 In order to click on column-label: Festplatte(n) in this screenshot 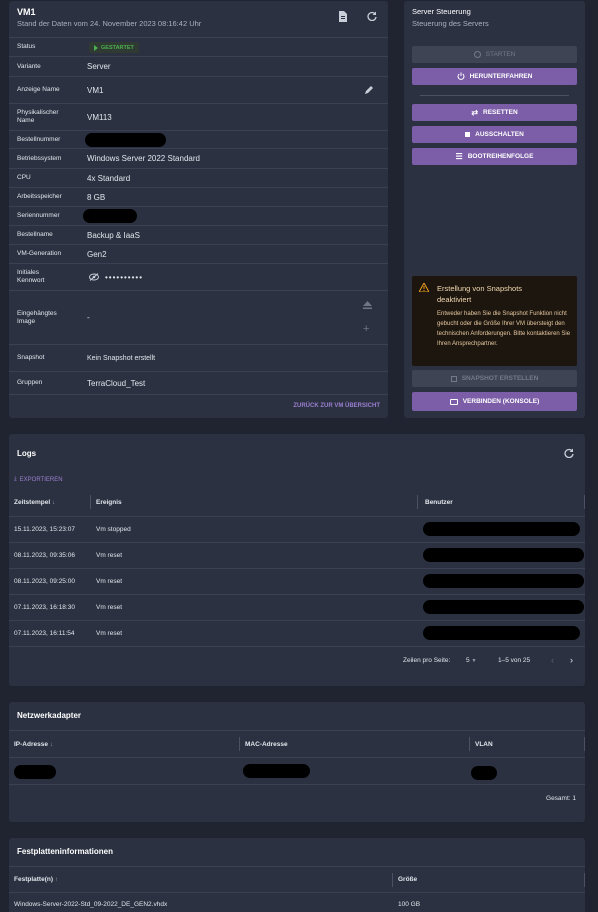, I will do `click(33, 879)`.